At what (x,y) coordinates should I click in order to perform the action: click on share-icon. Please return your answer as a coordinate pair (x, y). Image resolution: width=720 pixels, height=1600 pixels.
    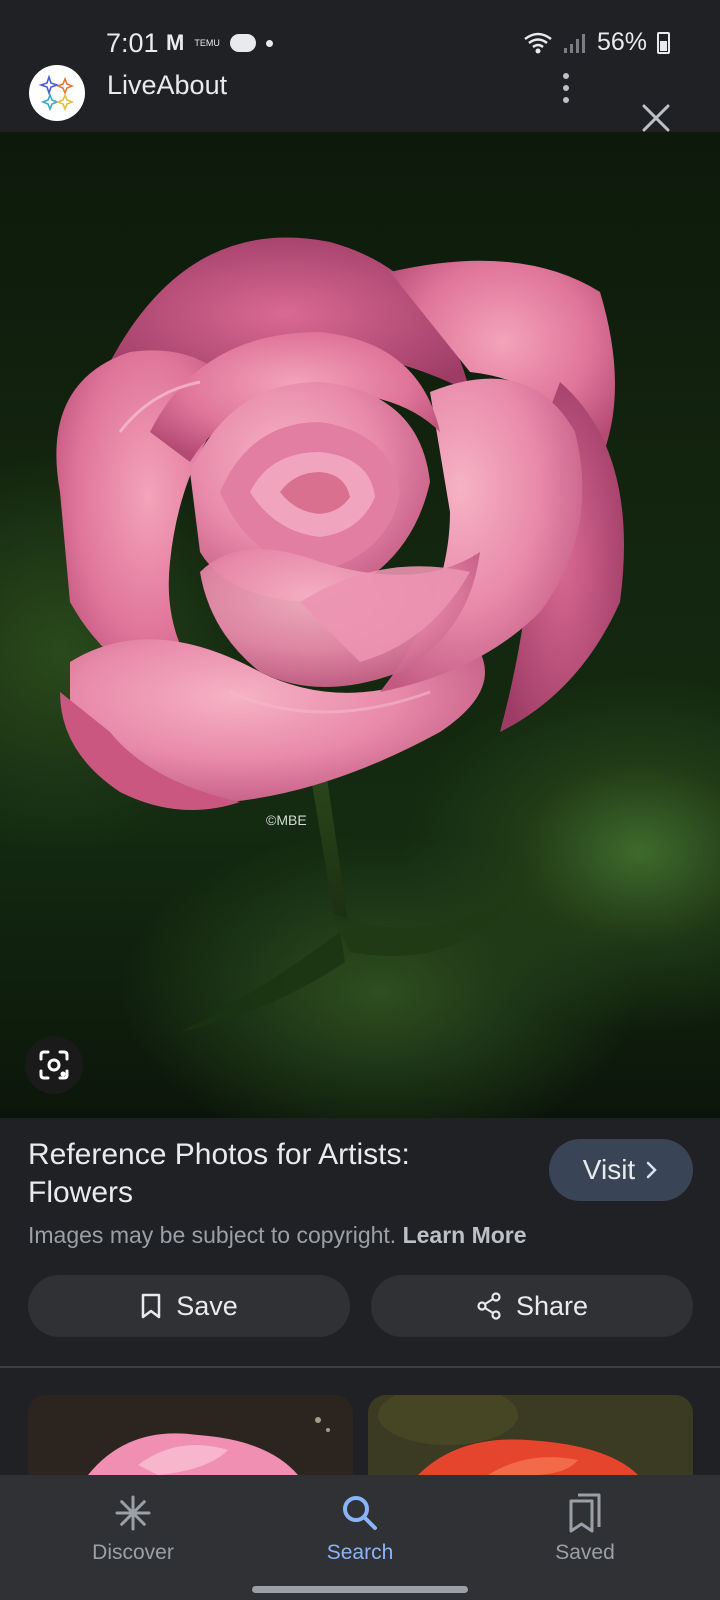
    Looking at the image, I should click on (489, 1306).